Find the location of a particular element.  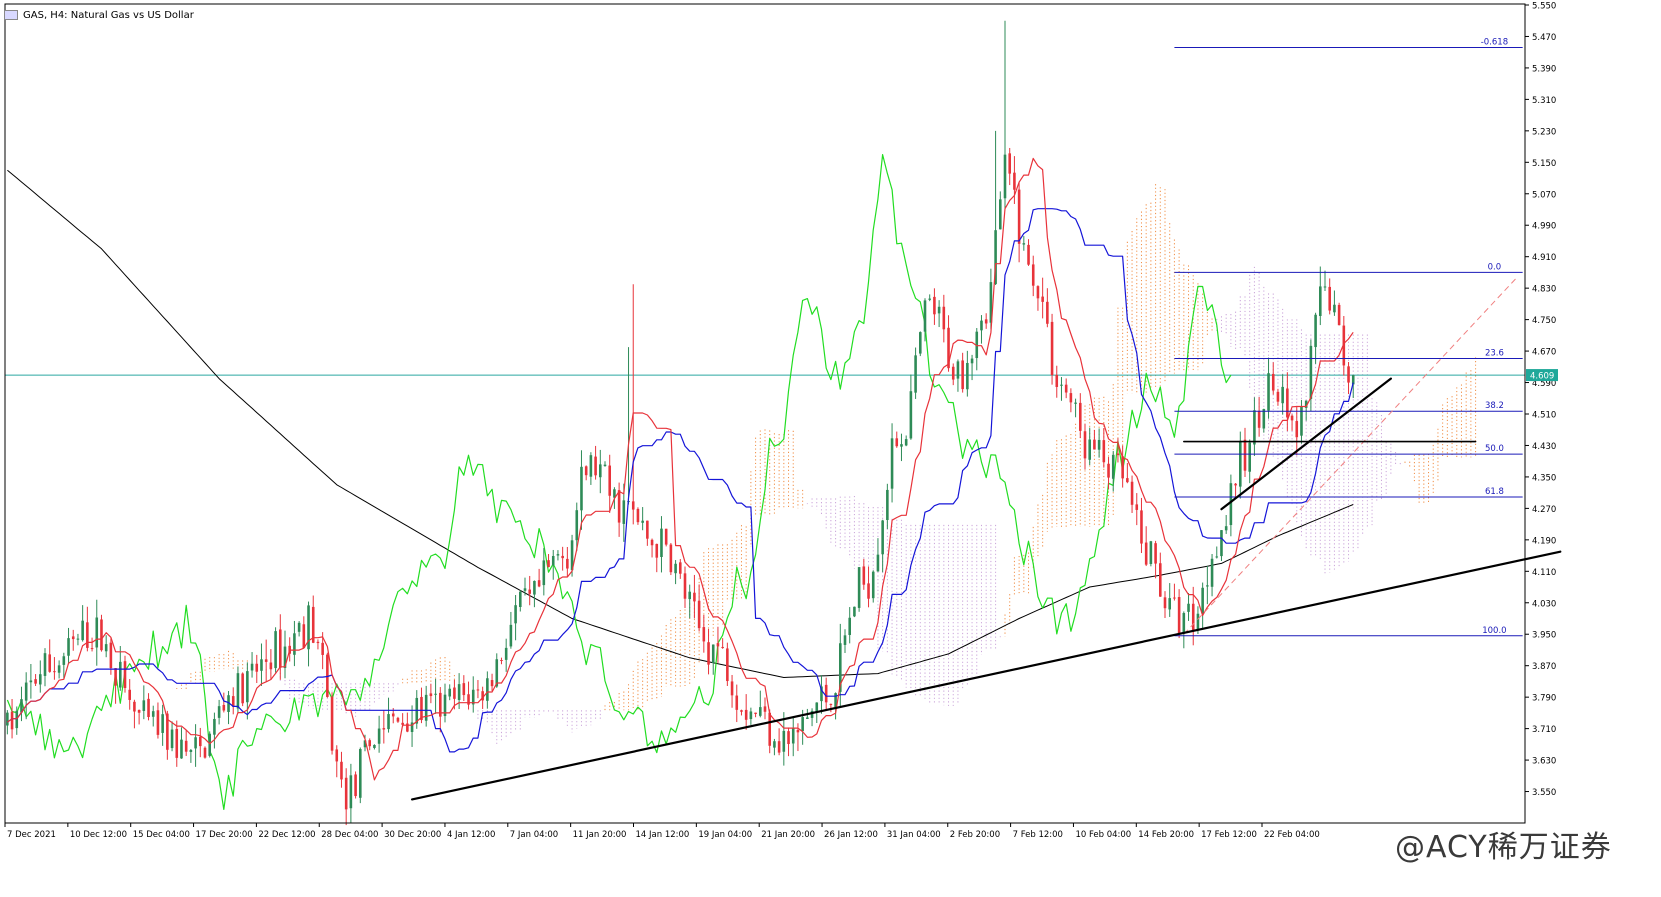

x-tick-label: 7 Dec 2021 is located at coordinates (31, 835).